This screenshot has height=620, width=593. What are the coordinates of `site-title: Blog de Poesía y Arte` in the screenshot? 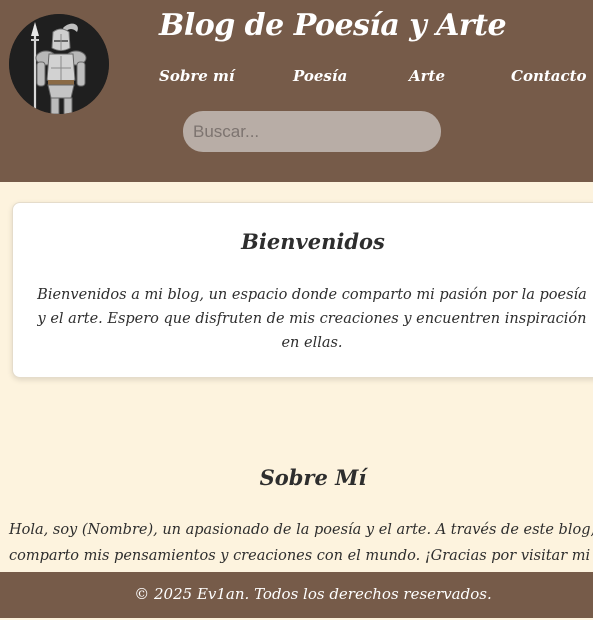 It's located at (333, 25).